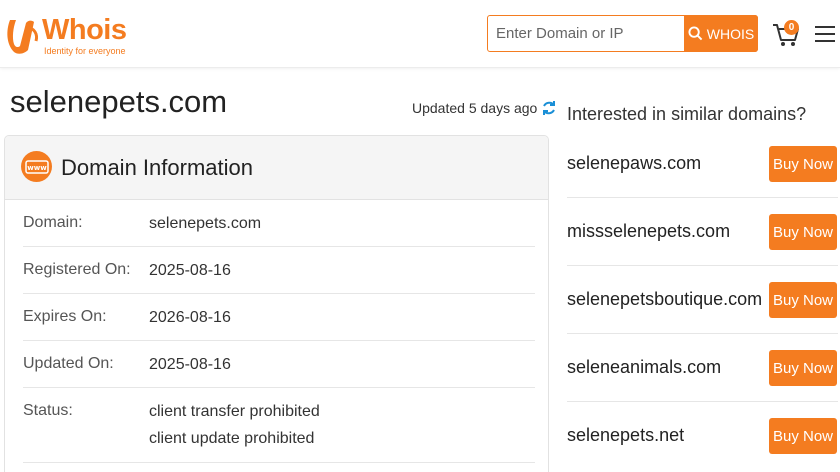  What do you see at coordinates (85, 51) in the screenshot?
I see `logo-tagline: Identity for everyone` at bounding box center [85, 51].